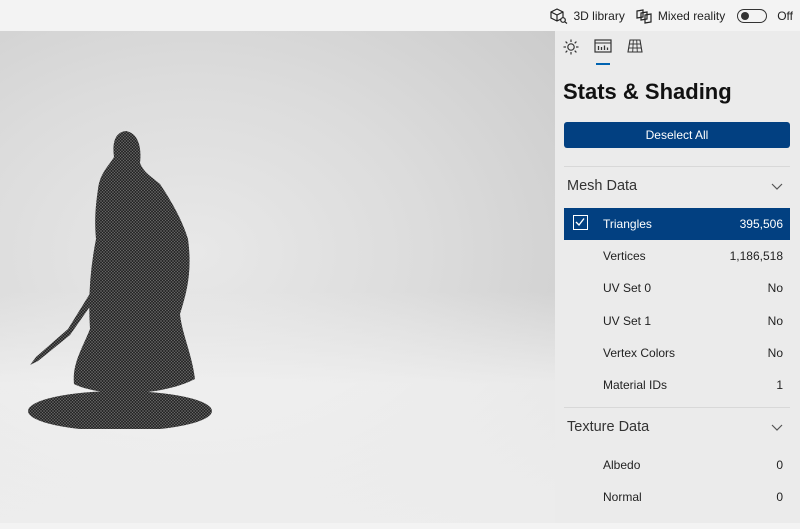 This screenshot has width=800, height=529. What do you see at coordinates (677, 135) in the screenshot?
I see `deselect-all-button: Deselect All` at bounding box center [677, 135].